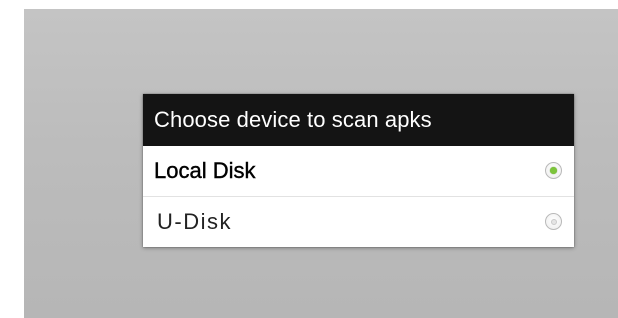 The width and height of the screenshot is (618, 318). I want to click on dialog-title: Choose device to scan apks, so click(358, 120).